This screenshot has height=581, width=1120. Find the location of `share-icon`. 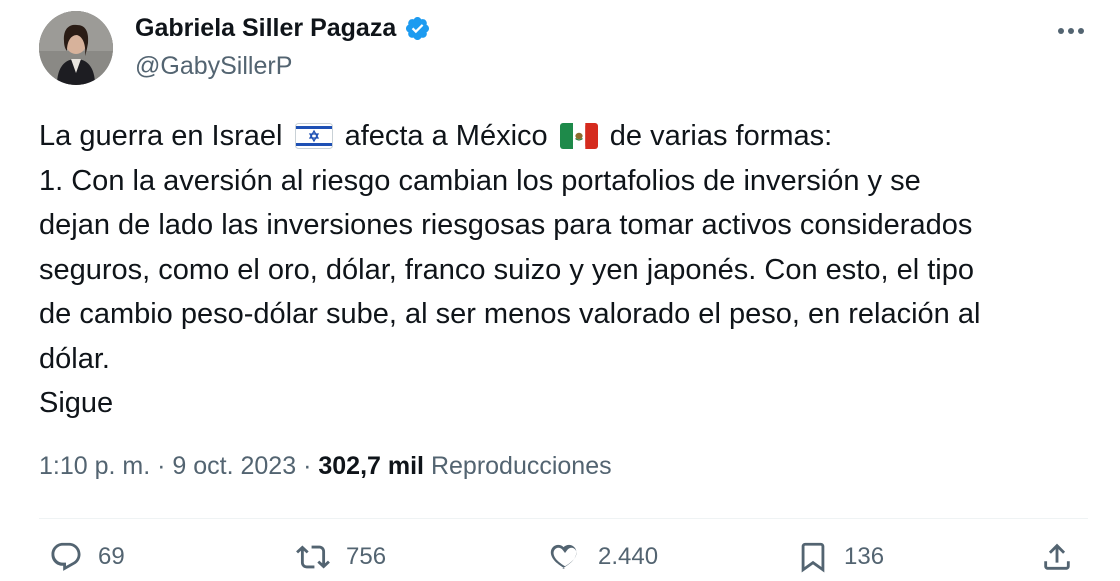

share-icon is located at coordinates (1057, 556).